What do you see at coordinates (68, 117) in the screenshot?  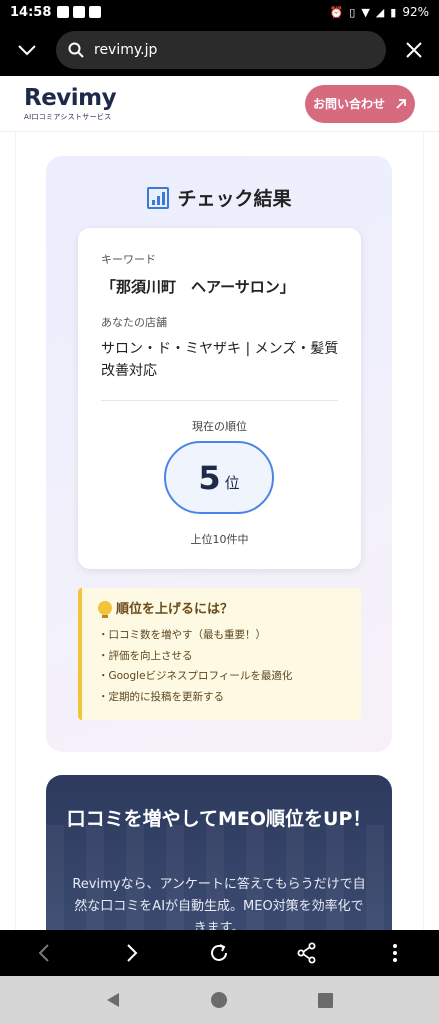 I see `logo-tagline: AI口コミアシストサービス` at bounding box center [68, 117].